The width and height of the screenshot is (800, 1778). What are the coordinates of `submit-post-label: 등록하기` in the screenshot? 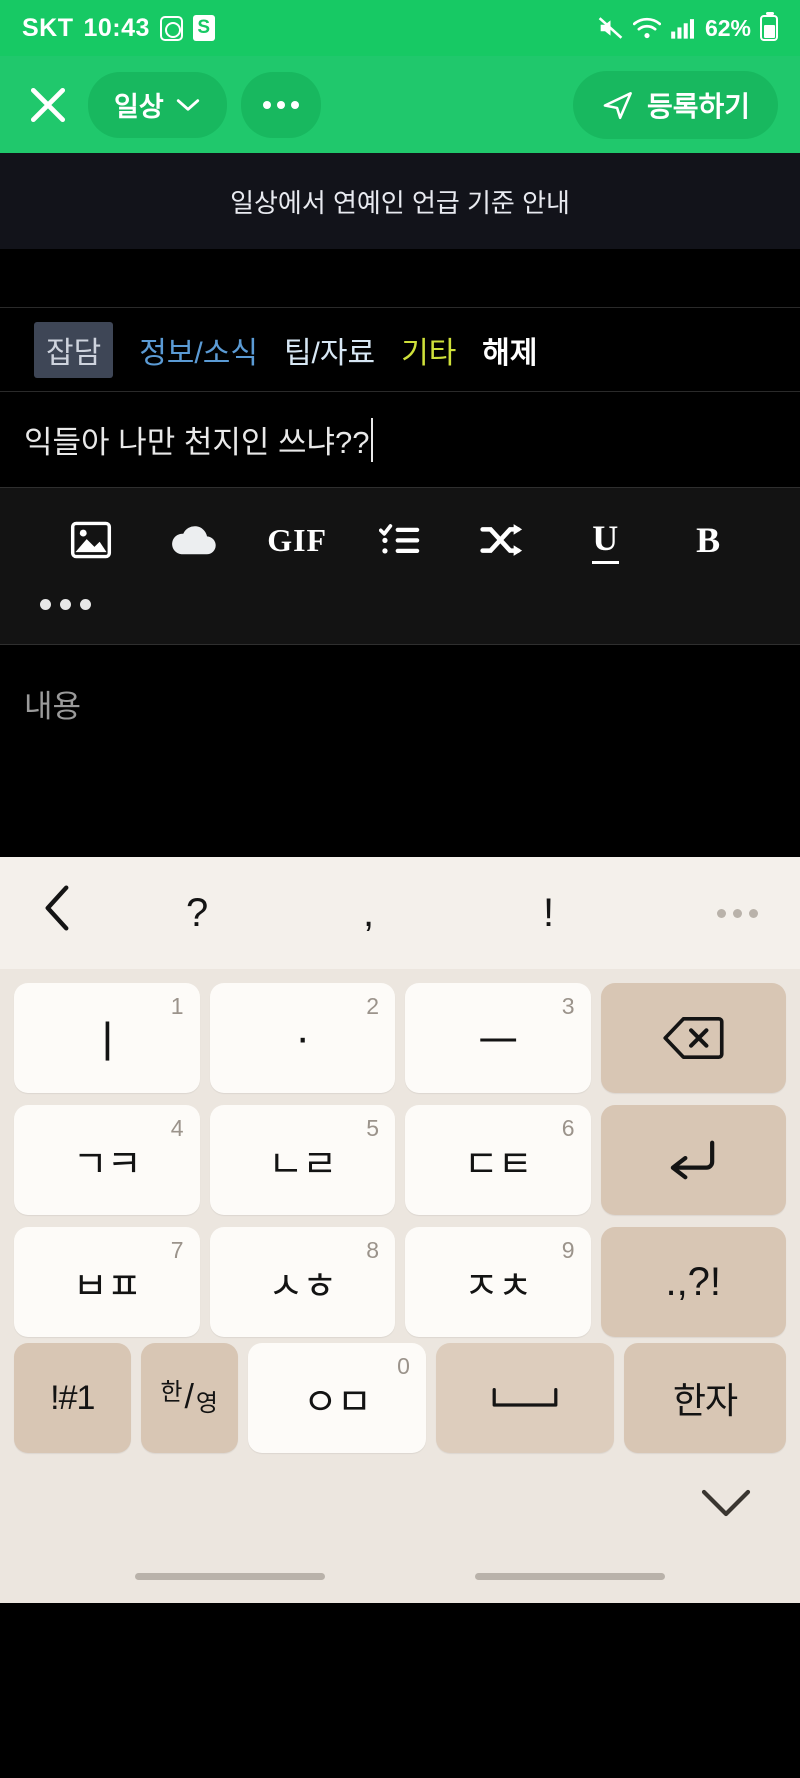 It's located at (698, 106).